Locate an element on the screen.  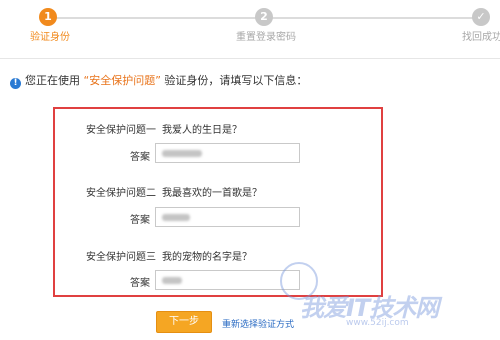
question-3-text: 我的宠物的名字是？ is located at coordinates (207, 257).